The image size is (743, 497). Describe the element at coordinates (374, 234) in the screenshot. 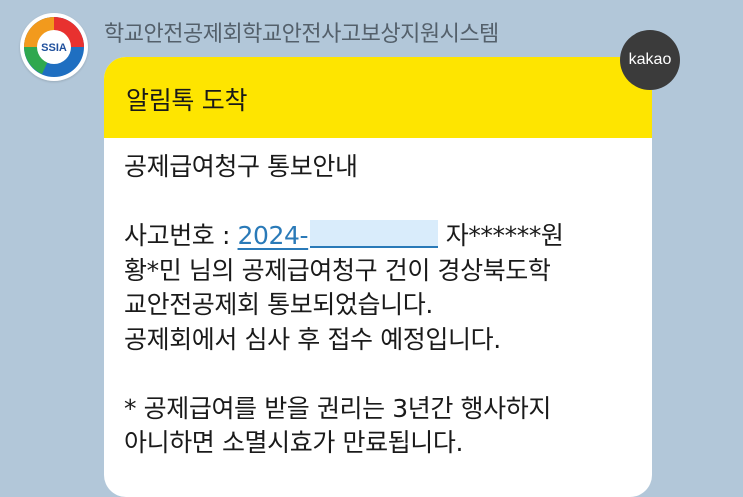

I see `redacted-block` at that location.